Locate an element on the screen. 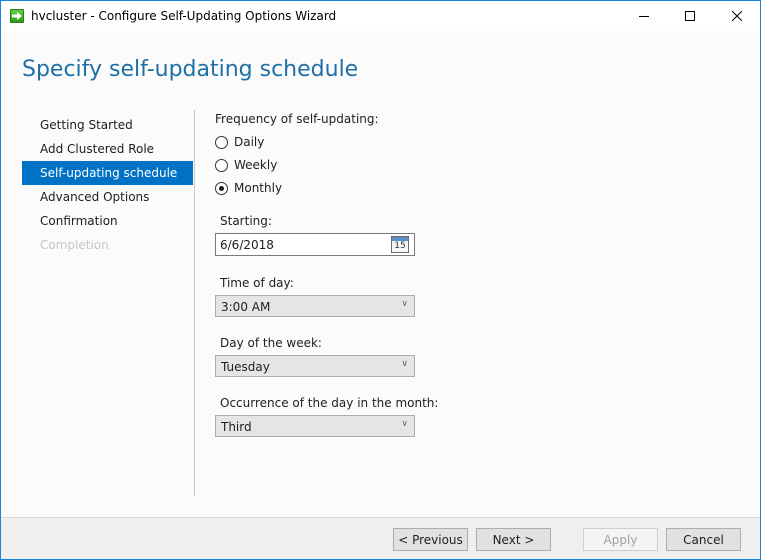 The height and width of the screenshot is (560, 761). close-icon is located at coordinates (737, 16).